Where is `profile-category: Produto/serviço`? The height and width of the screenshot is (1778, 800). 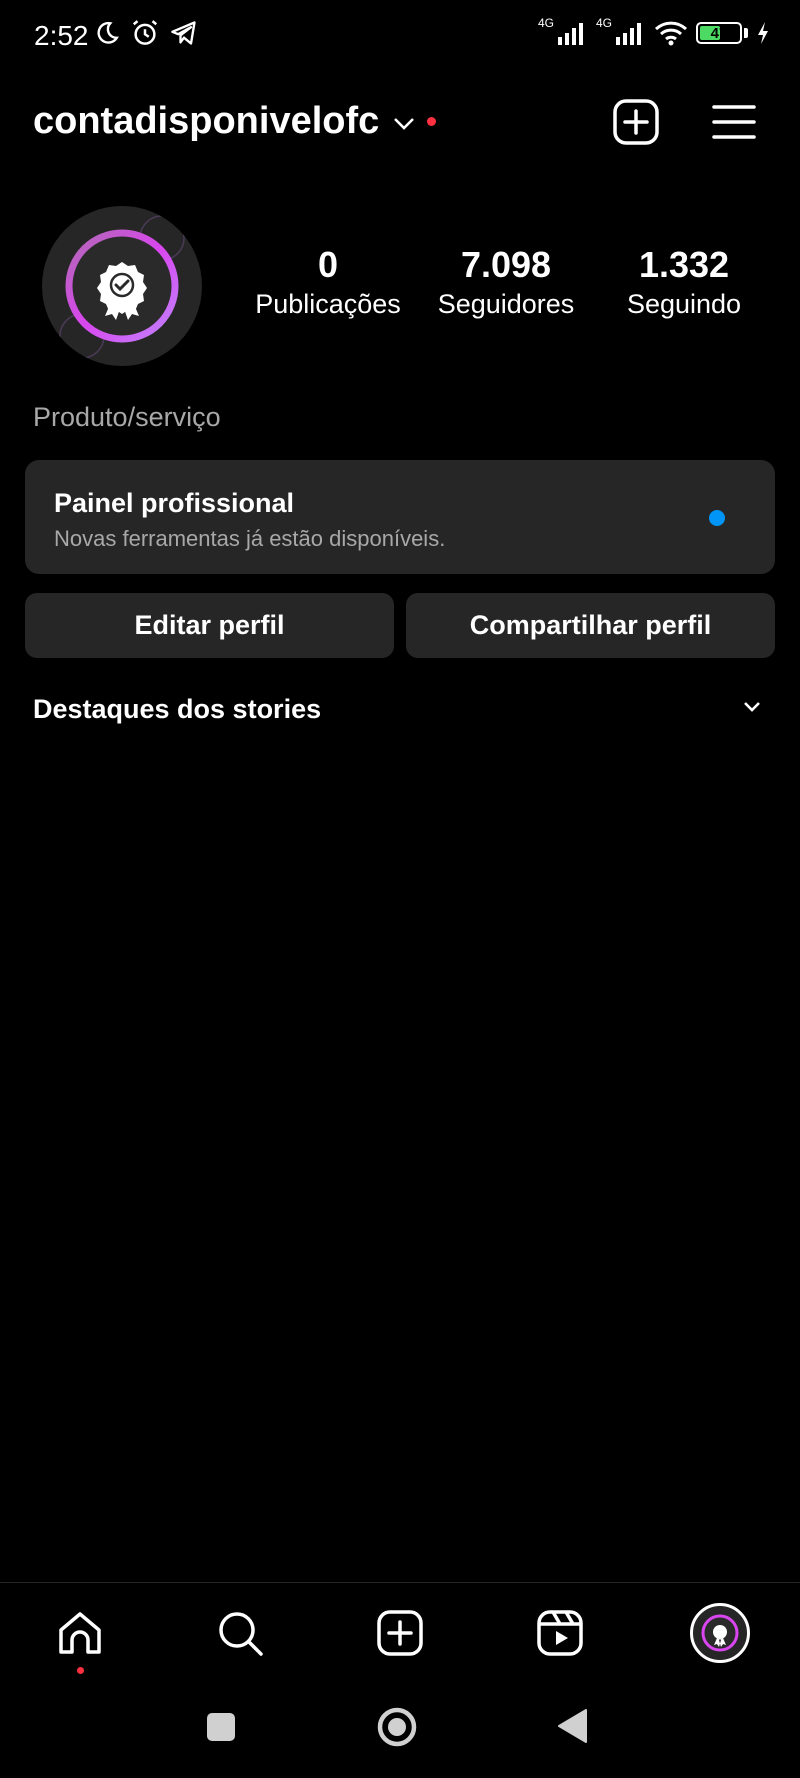
profile-category: Produto/serviço is located at coordinates (127, 417).